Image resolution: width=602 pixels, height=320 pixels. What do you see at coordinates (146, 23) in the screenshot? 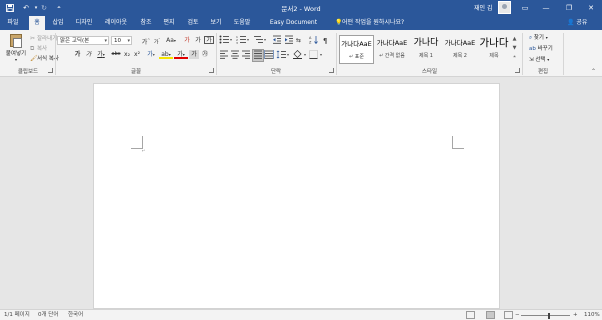
I see `tab-references: 참조` at bounding box center [146, 23].